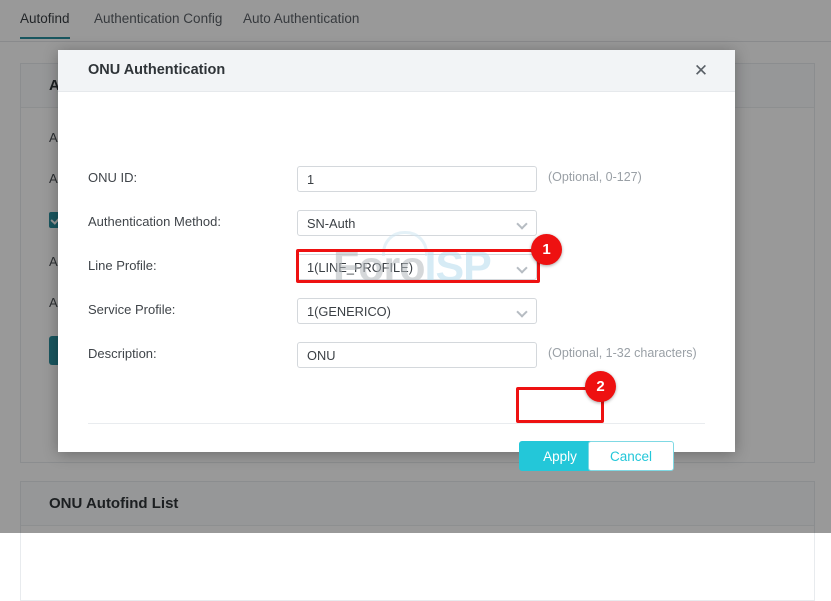 The width and height of the screenshot is (831, 601). Describe the element at coordinates (331, 223) in the screenshot. I see `select-authentication-method-value: SN-Auth` at that location.